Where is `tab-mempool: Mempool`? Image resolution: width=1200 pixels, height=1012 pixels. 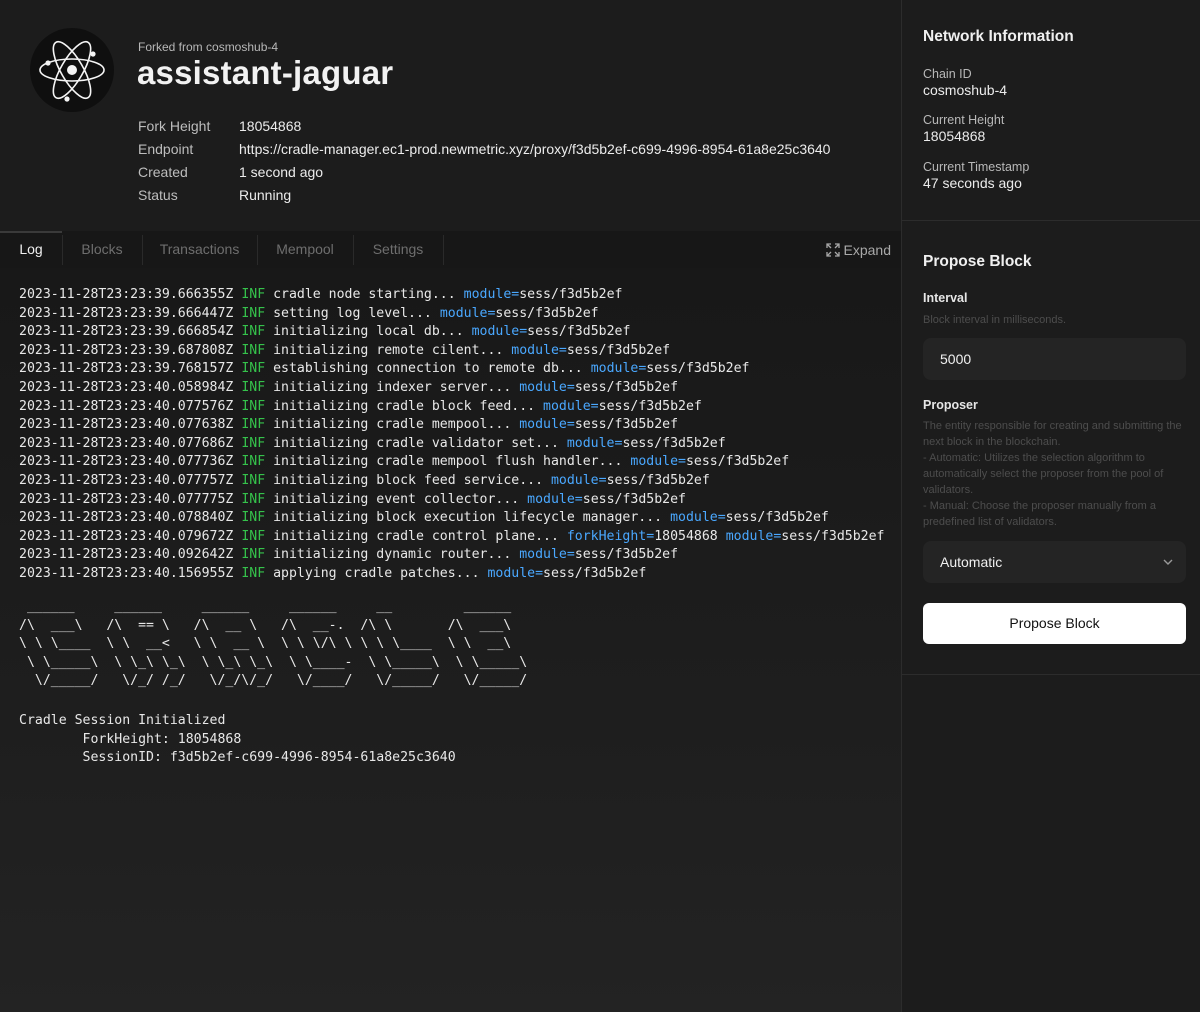
tab-mempool: Mempool is located at coordinates (305, 249).